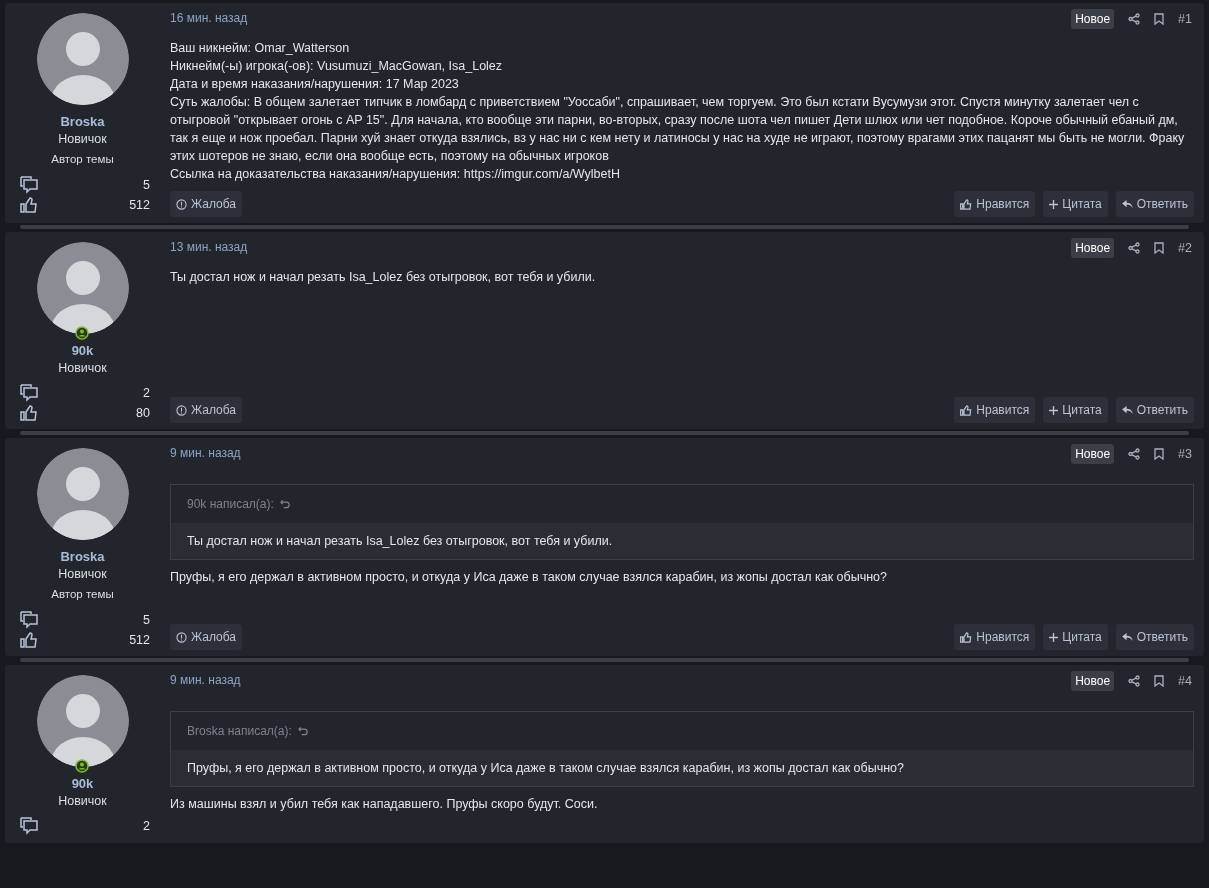 This screenshot has height=888, width=1209. I want to click on post-number: #3, so click(1185, 454).